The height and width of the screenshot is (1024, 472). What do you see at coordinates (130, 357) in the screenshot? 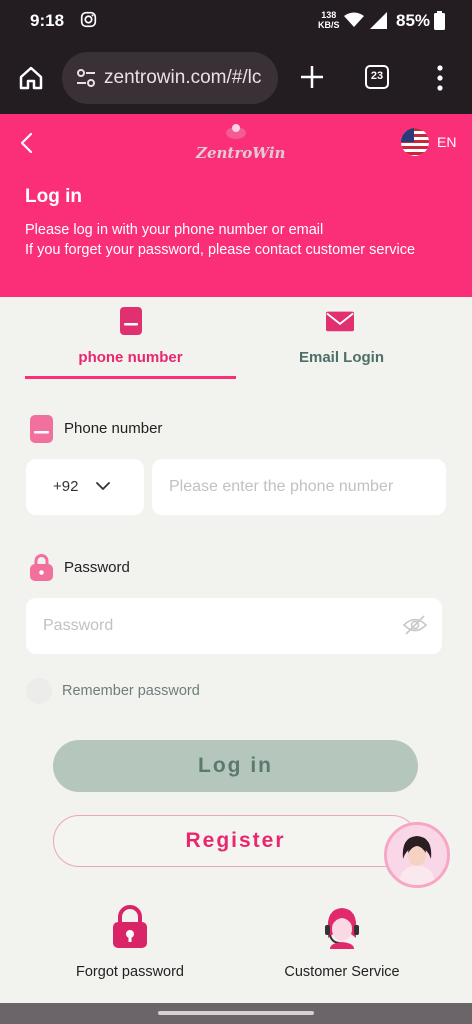
I see `tab-label: phone number` at bounding box center [130, 357].